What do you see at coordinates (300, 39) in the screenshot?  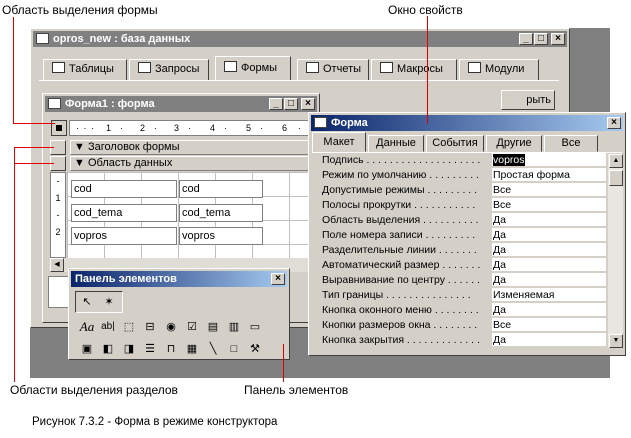 I see `database-window-titlebar: opros_new : база данных _ □ ×` at bounding box center [300, 39].